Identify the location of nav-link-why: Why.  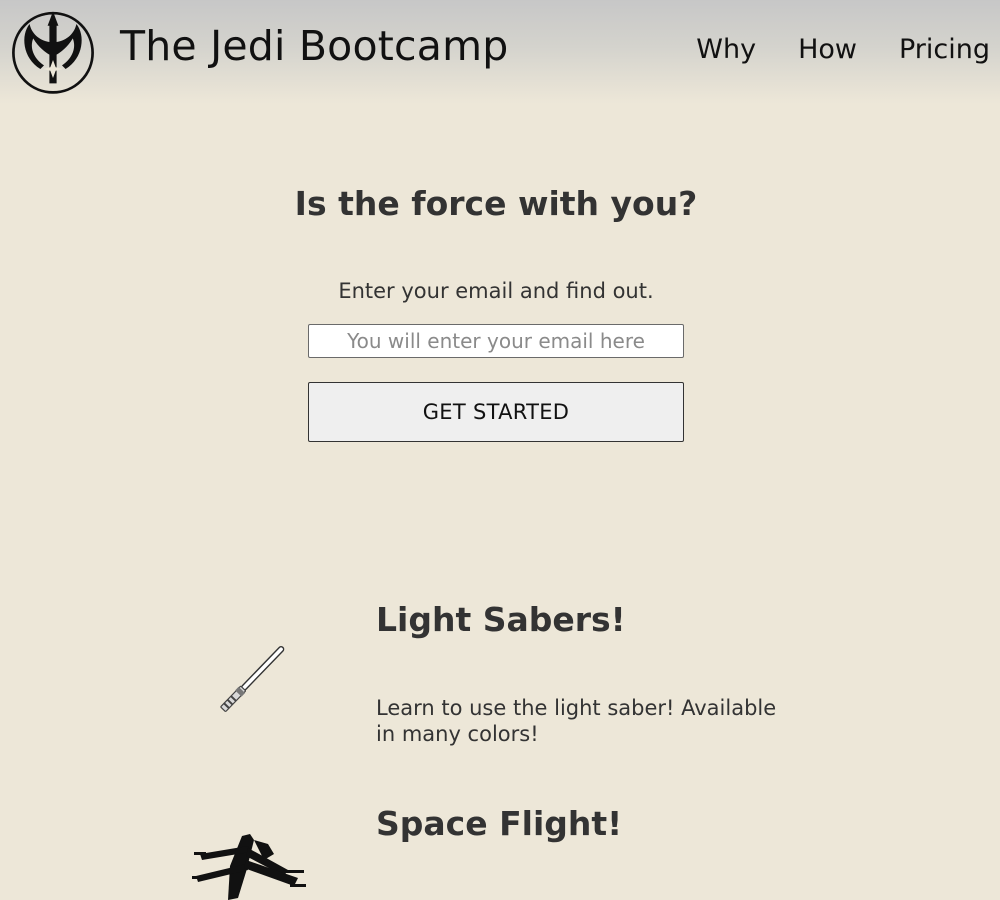
(726, 49).